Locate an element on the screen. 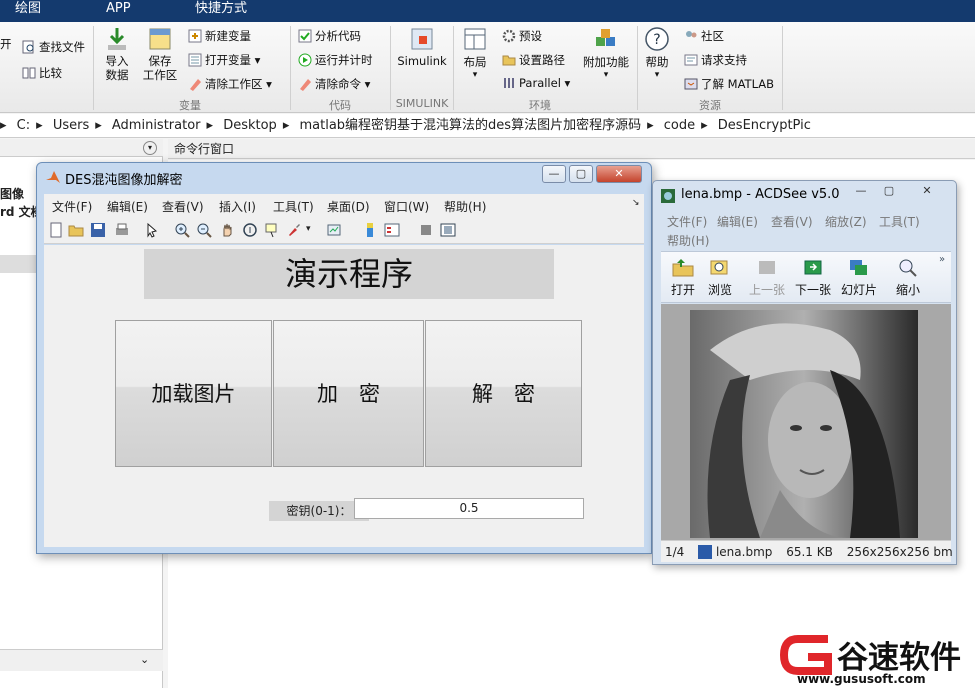 The height and width of the screenshot is (688, 975). close-button: ✕ is located at coordinates (619, 174).